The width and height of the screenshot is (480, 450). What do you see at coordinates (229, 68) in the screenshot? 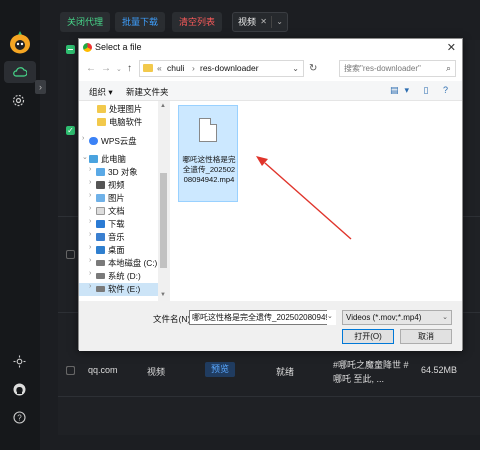
I see `breadcrumb-res-downloader: res-downloader` at bounding box center [229, 68].